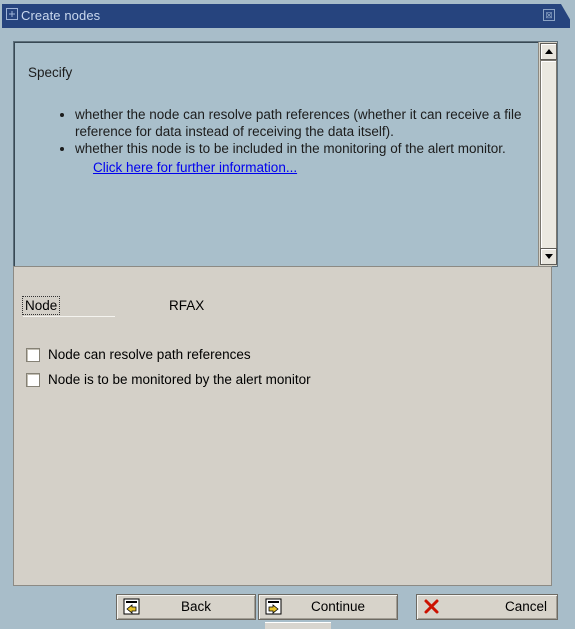  What do you see at coordinates (149, 354) in the screenshot?
I see `checkbox-label: Node can resolve path references` at bounding box center [149, 354].